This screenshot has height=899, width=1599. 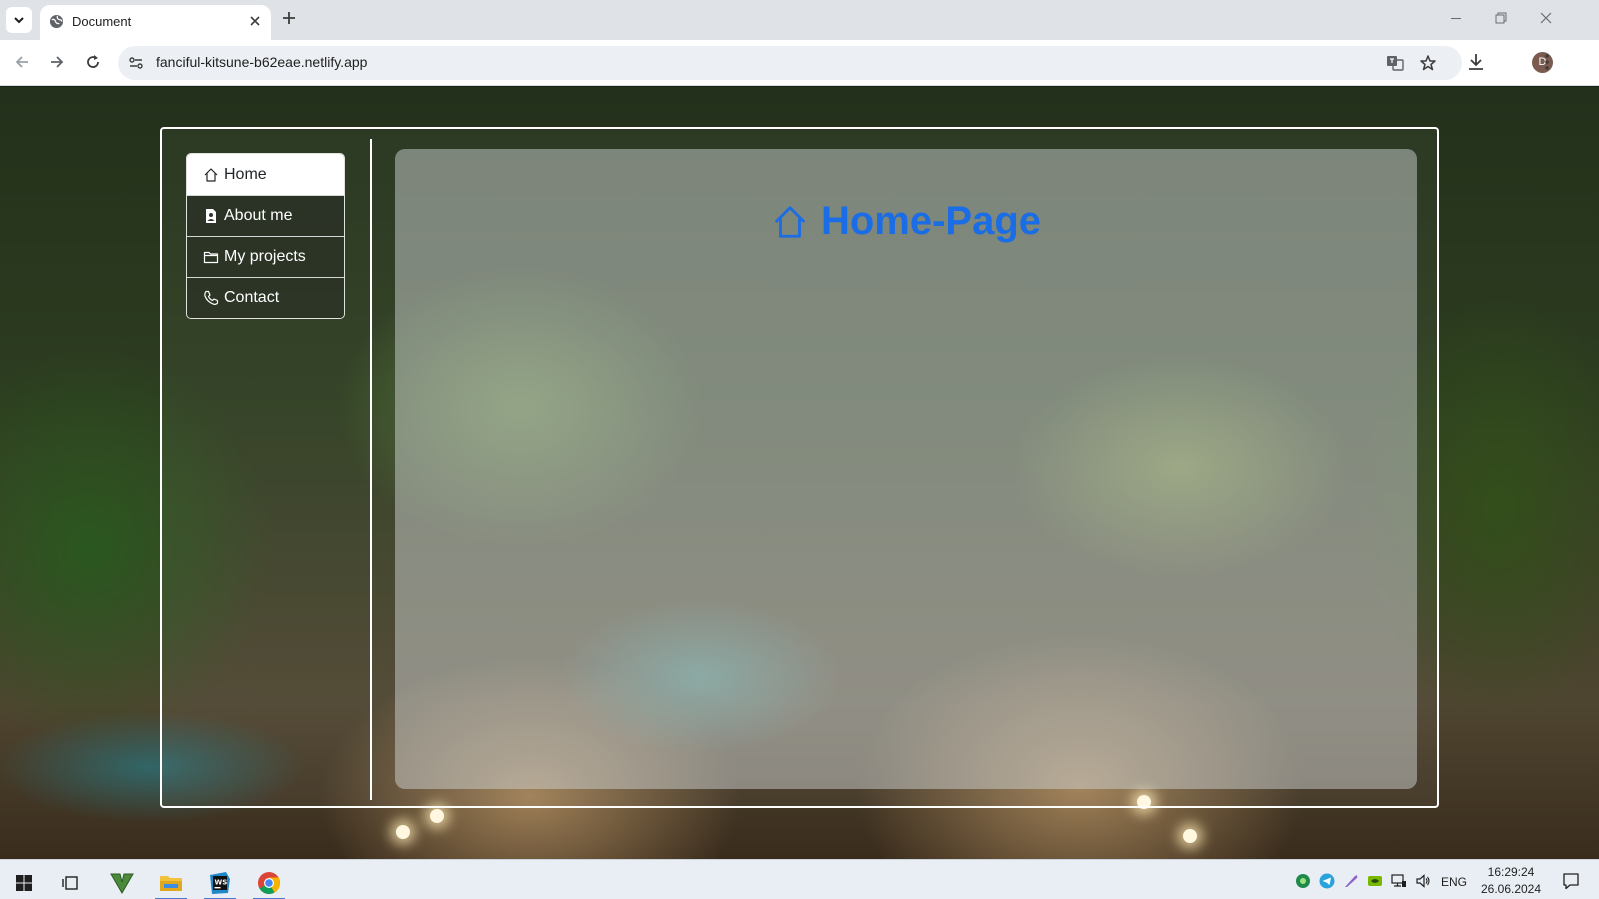 I want to click on task-view-icon, so click(x=70, y=883).